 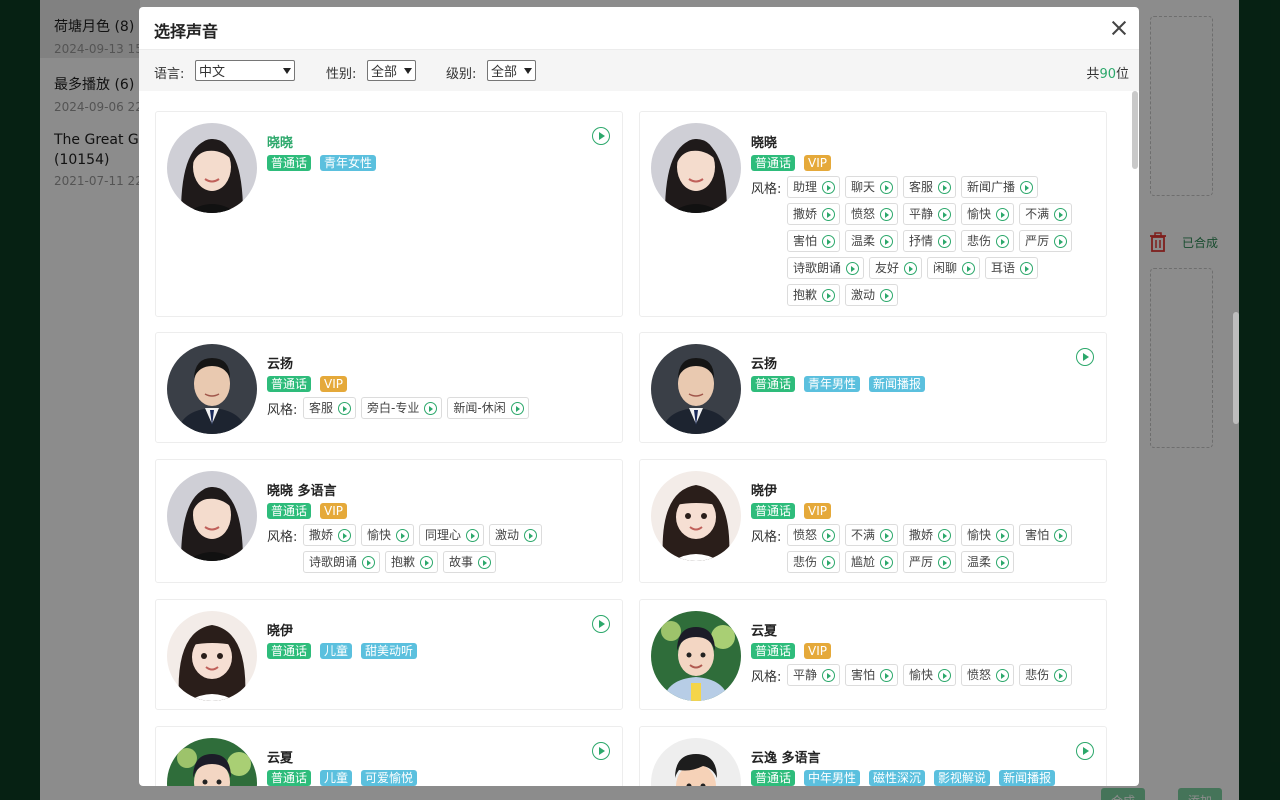 I want to click on style-chip: 故事, so click(x=470, y=562).